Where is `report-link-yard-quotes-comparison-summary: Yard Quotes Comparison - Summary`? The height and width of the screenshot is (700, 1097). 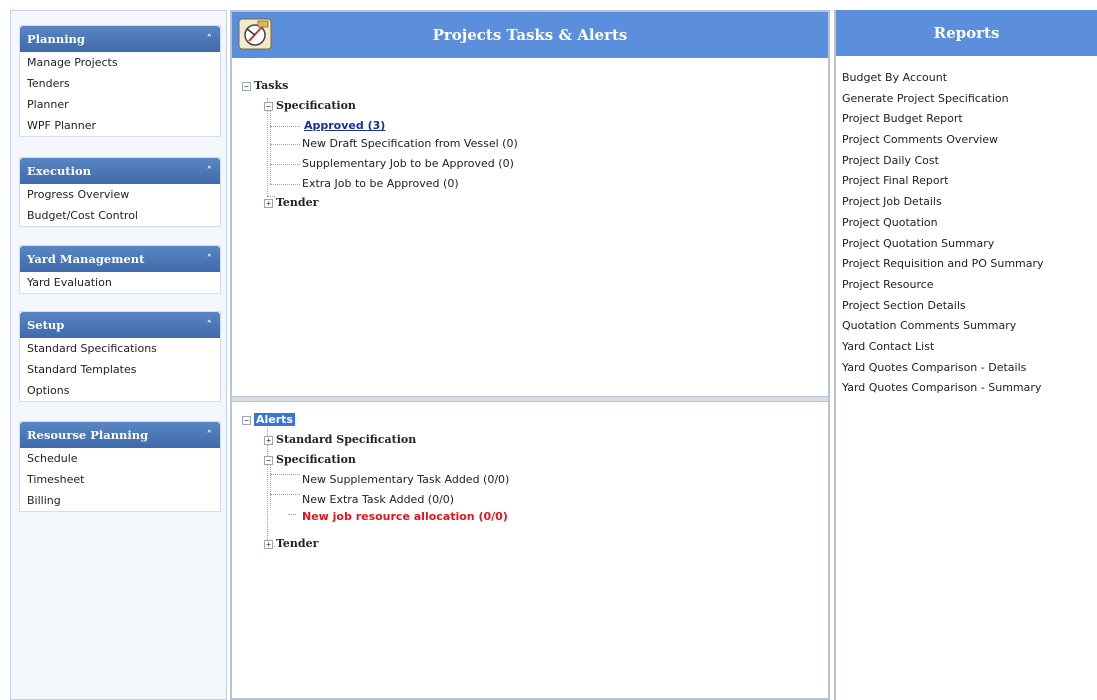 report-link-yard-quotes-comparison-summary: Yard Quotes Comparison - Summary is located at coordinates (967, 388).